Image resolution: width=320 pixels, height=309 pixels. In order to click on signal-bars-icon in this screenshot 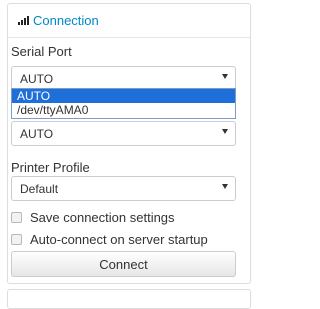, I will do `click(24, 20)`.